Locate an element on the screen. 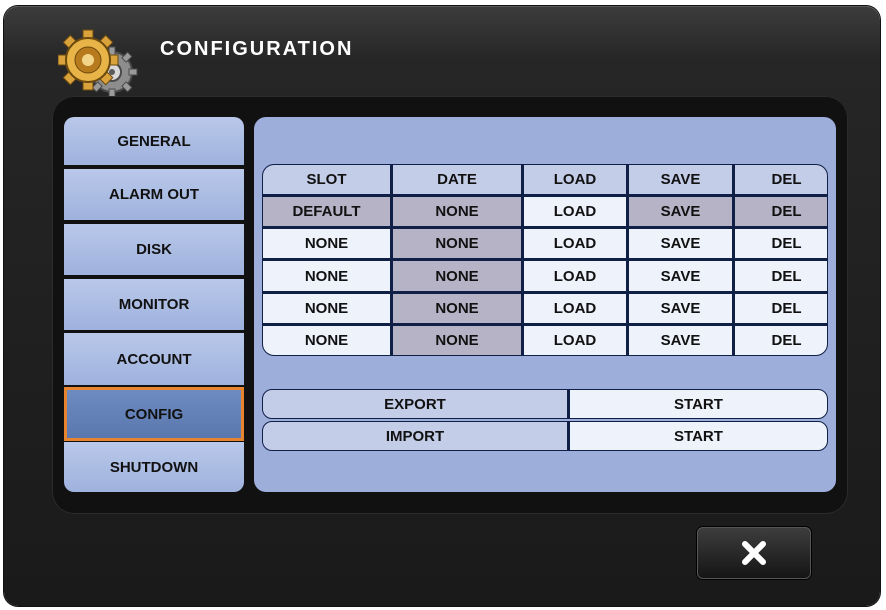  sidebar-item-config: CONFIG is located at coordinates (154, 414).